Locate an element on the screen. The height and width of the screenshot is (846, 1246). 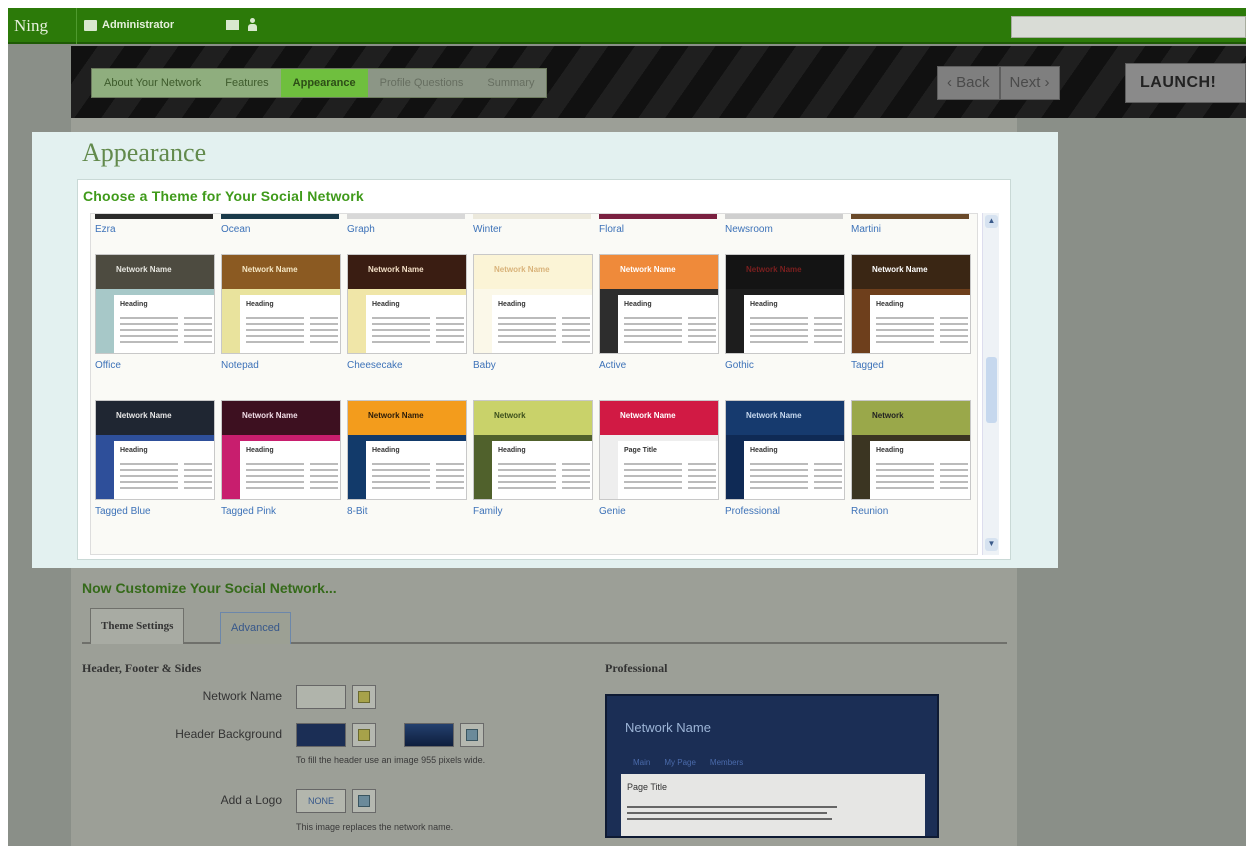
theme-label: Newsroom is located at coordinates (749, 229).